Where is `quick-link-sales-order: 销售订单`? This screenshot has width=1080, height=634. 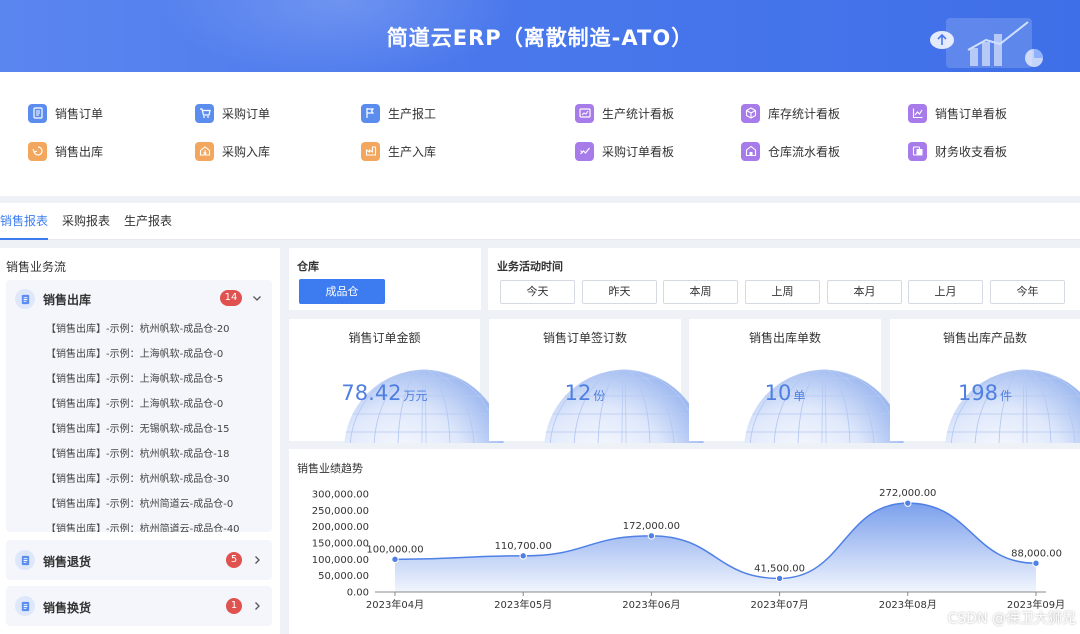
quick-link-sales-order: 销售订单 is located at coordinates (65, 113).